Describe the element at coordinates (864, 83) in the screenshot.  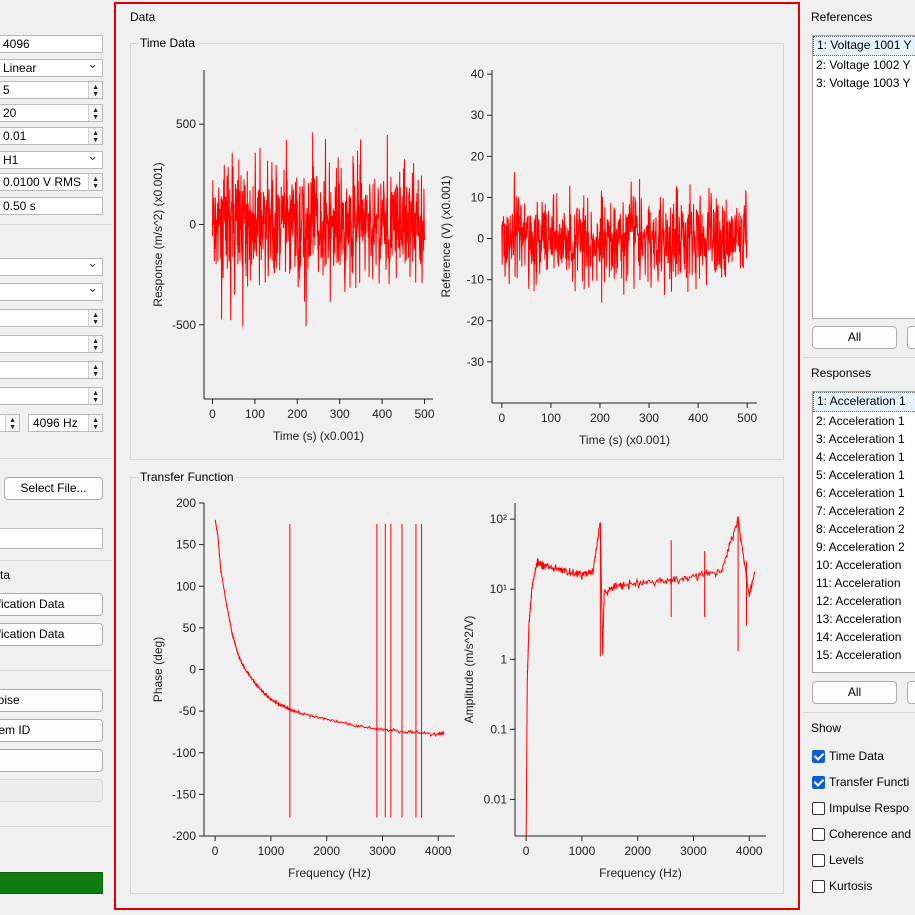
I see `reference-item-3: 3: Voltage 1003 Y` at that location.